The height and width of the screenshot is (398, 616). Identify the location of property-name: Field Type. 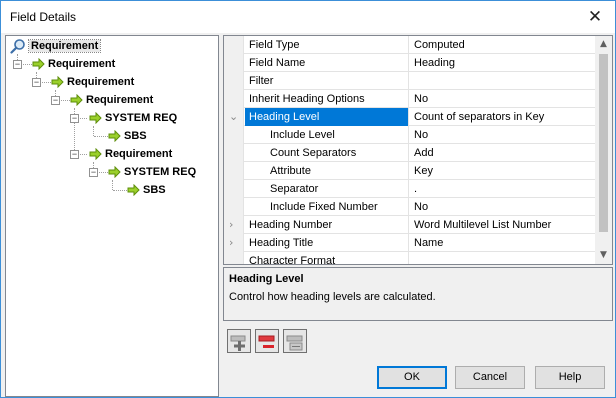
(327, 45).